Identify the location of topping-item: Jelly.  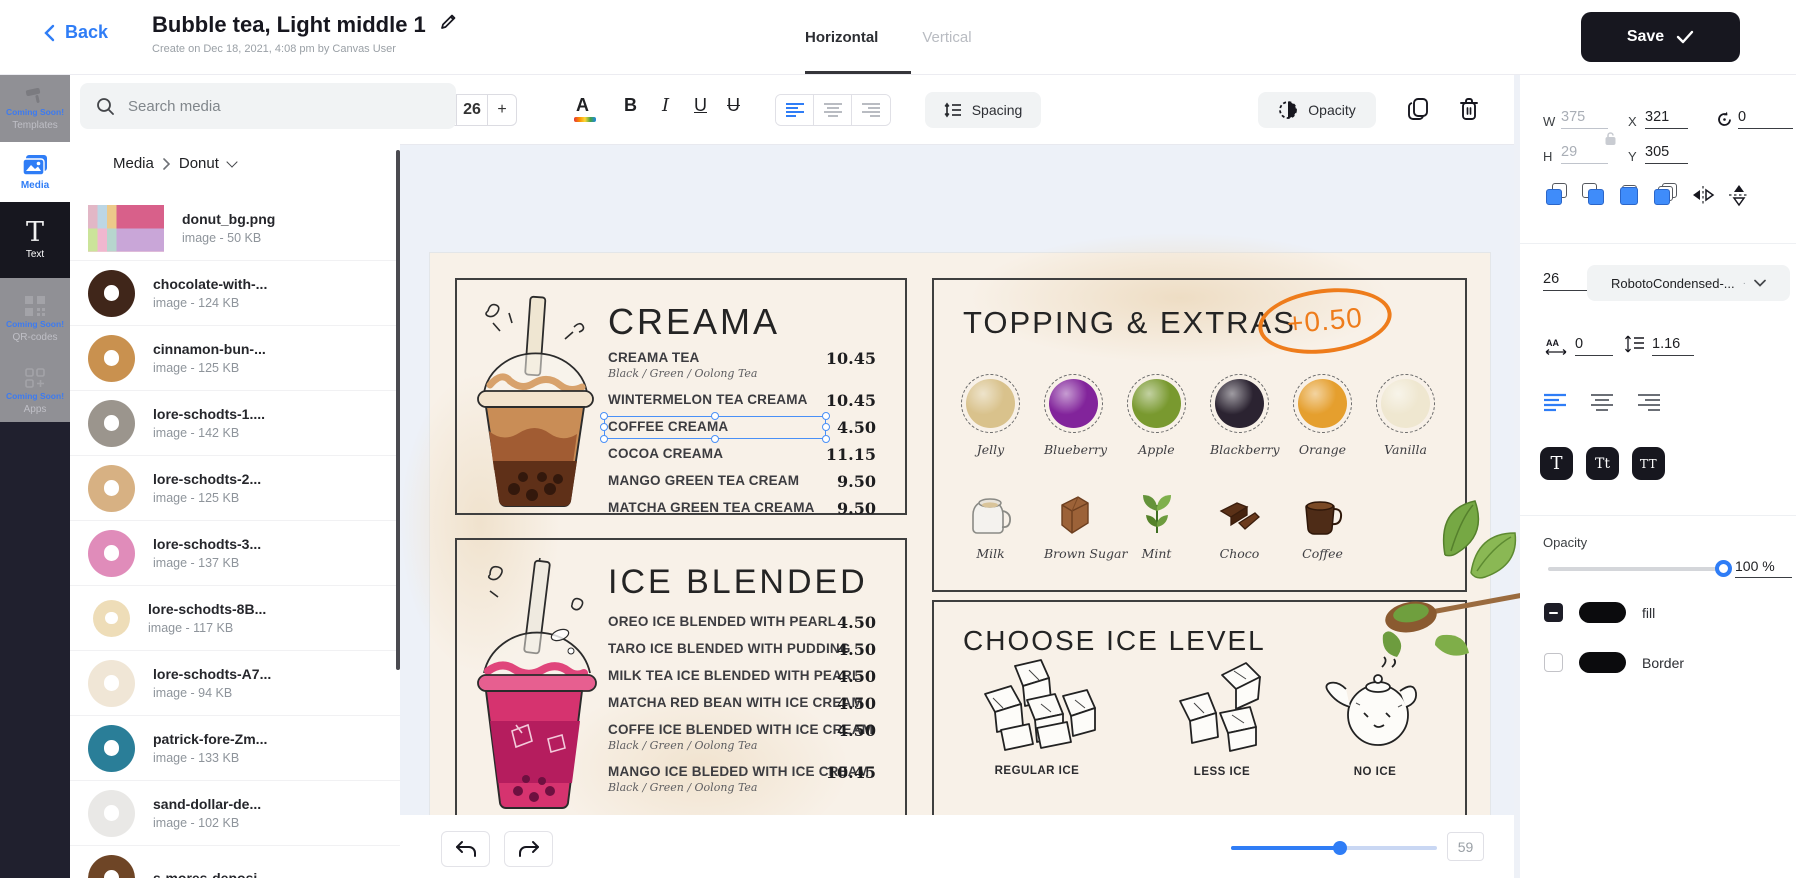
(990, 415).